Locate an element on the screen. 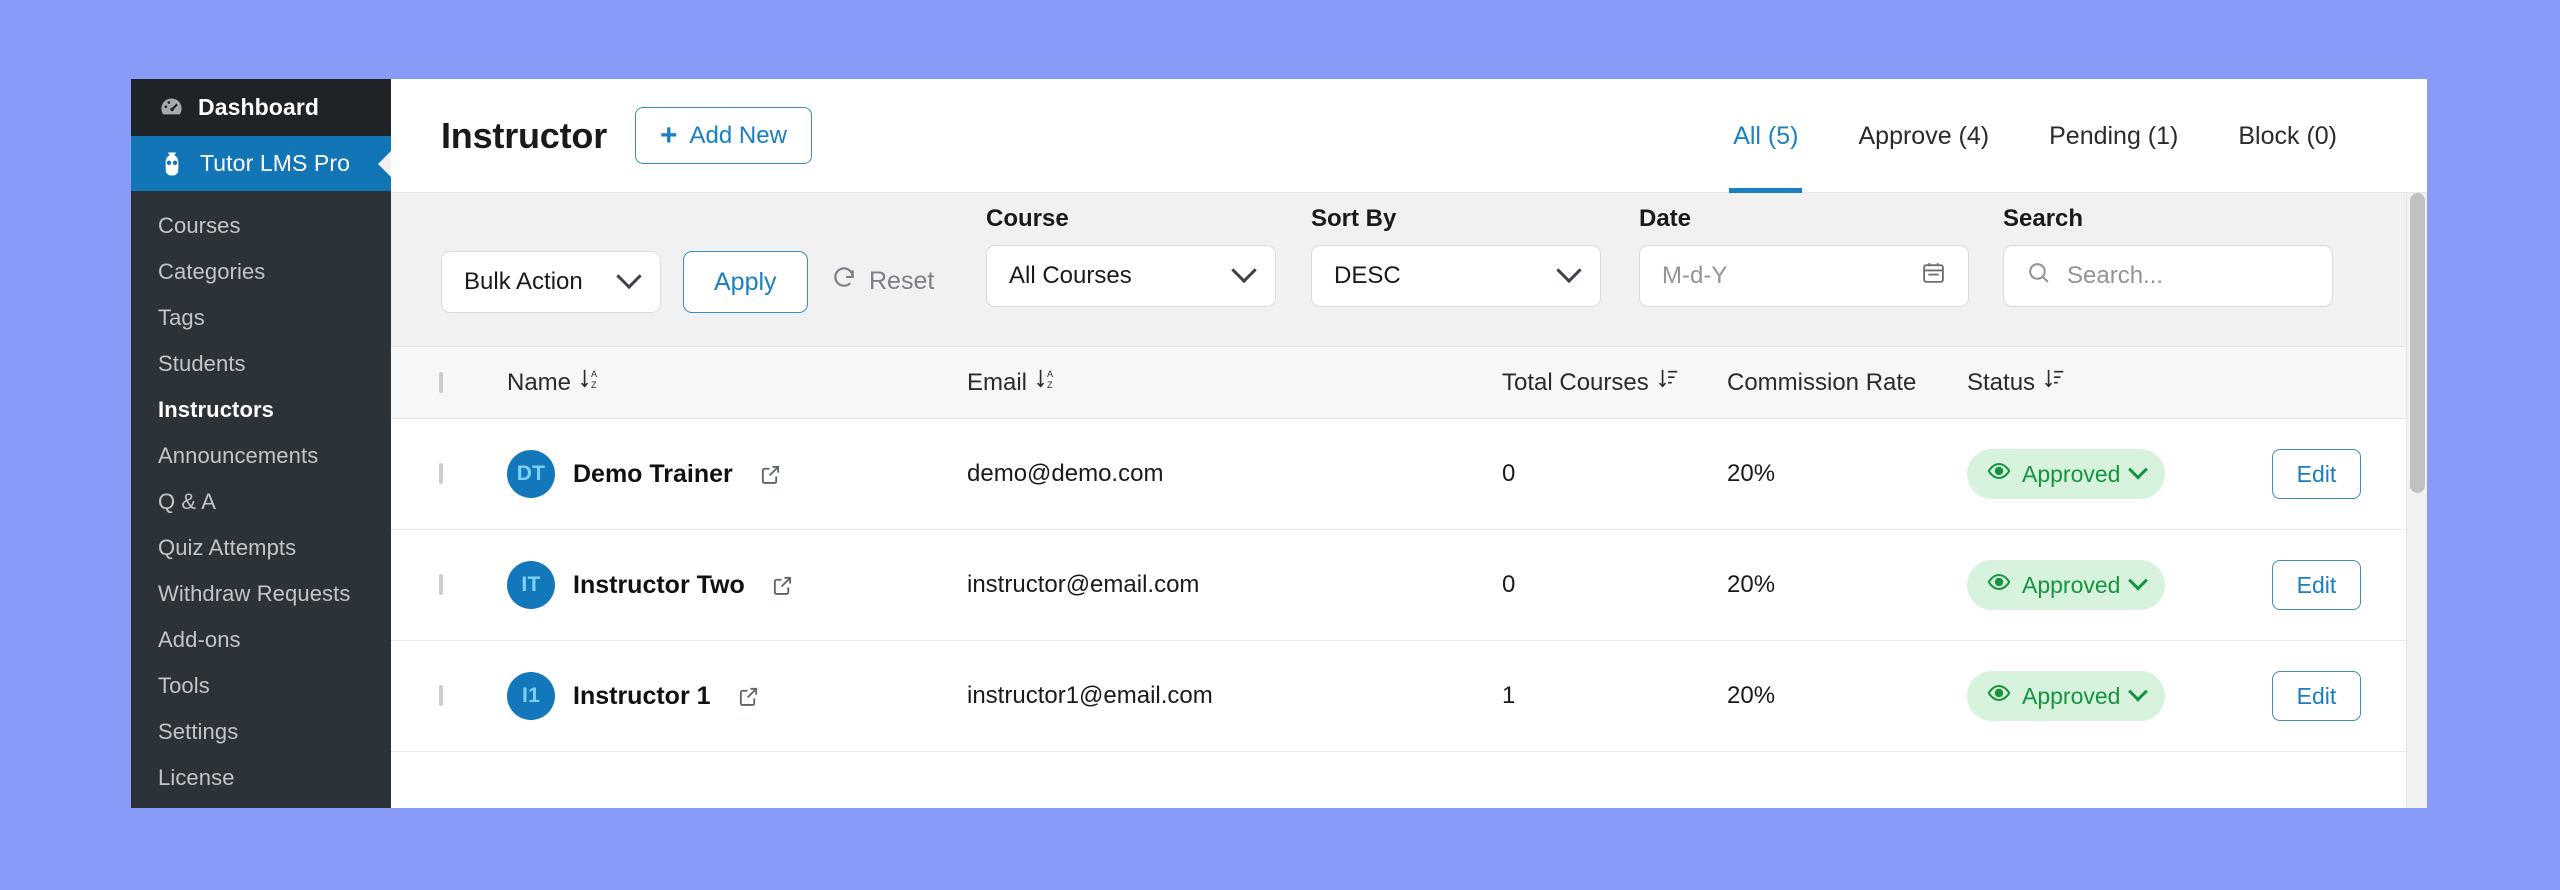  sidebar-item-announcements: Announcements is located at coordinates (261, 456).